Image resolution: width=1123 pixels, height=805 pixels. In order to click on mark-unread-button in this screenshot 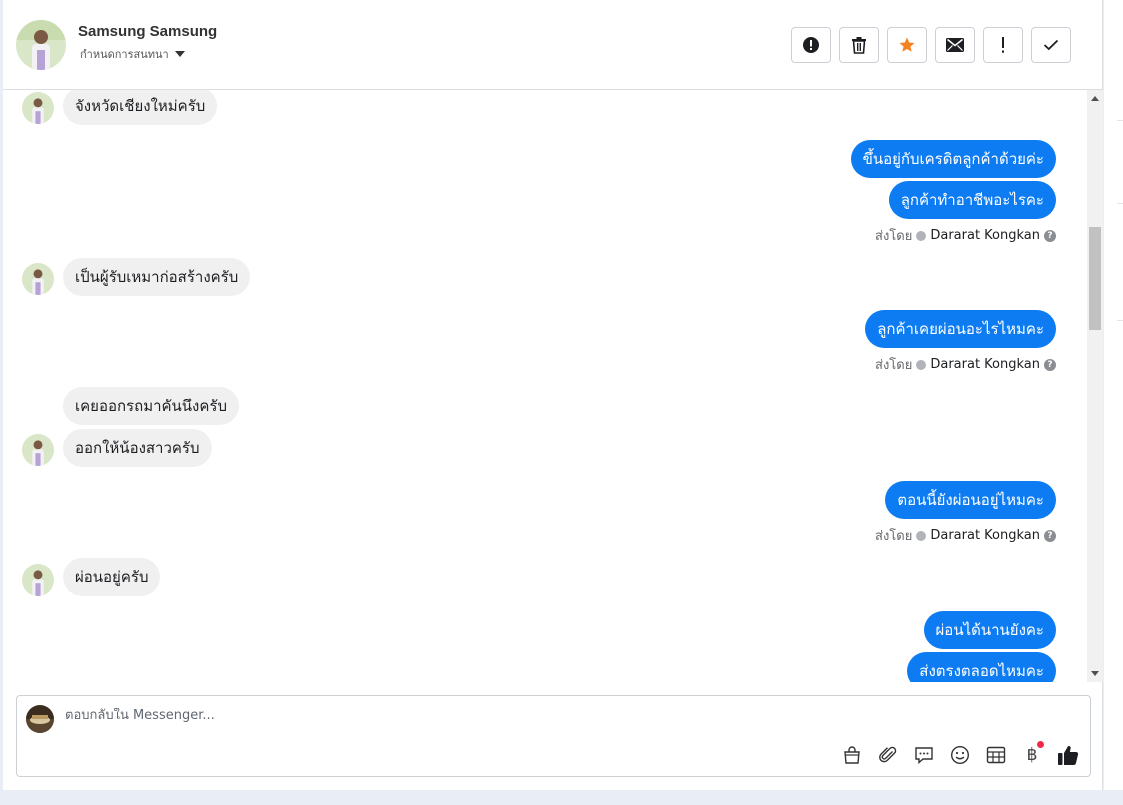, I will do `click(955, 45)`.